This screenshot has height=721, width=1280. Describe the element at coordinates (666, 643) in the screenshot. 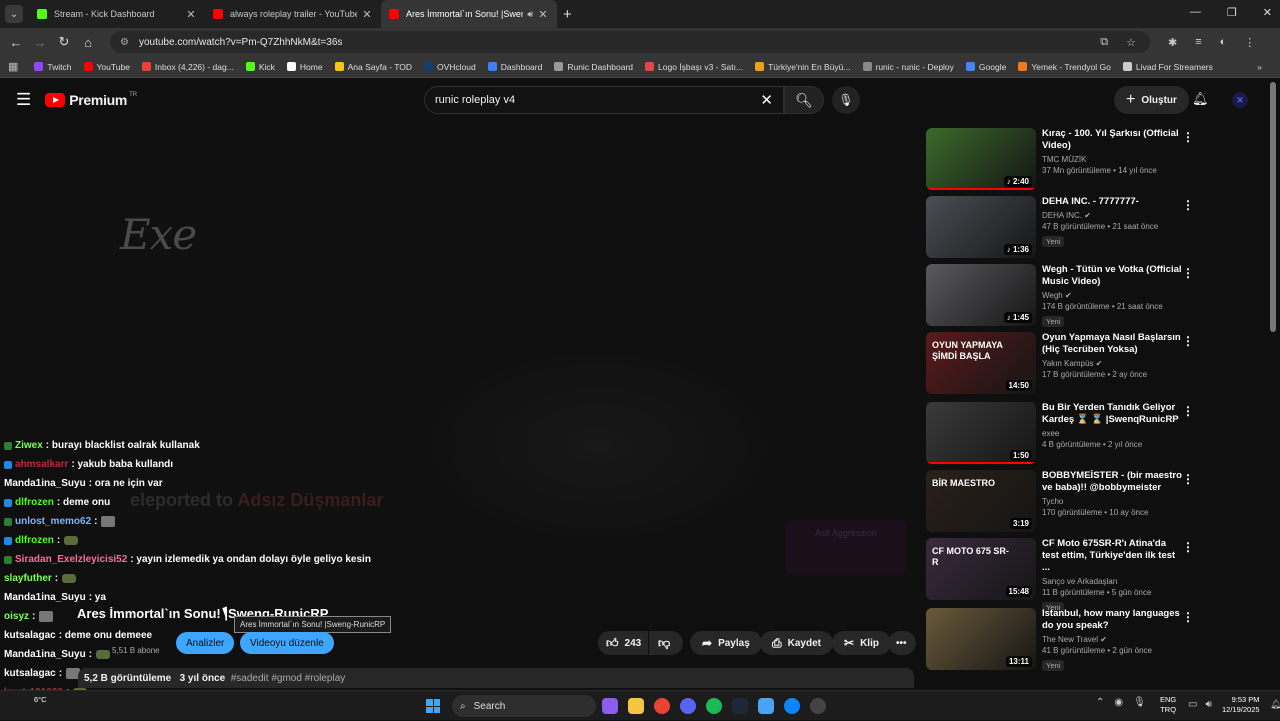

I see `dislike-button: 👎︎` at that location.